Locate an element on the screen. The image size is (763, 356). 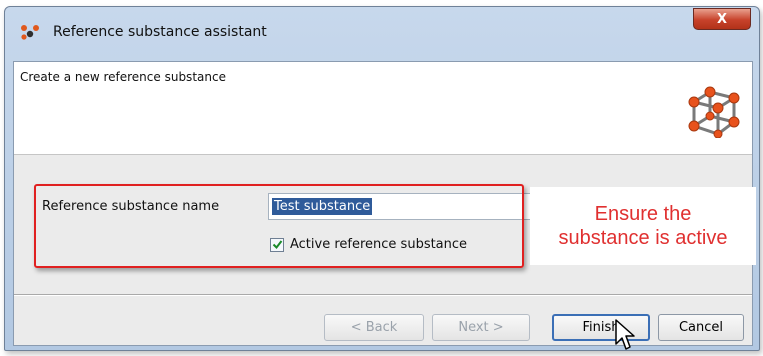
header-description: Create a new reference substance is located at coordinates (123, 77).